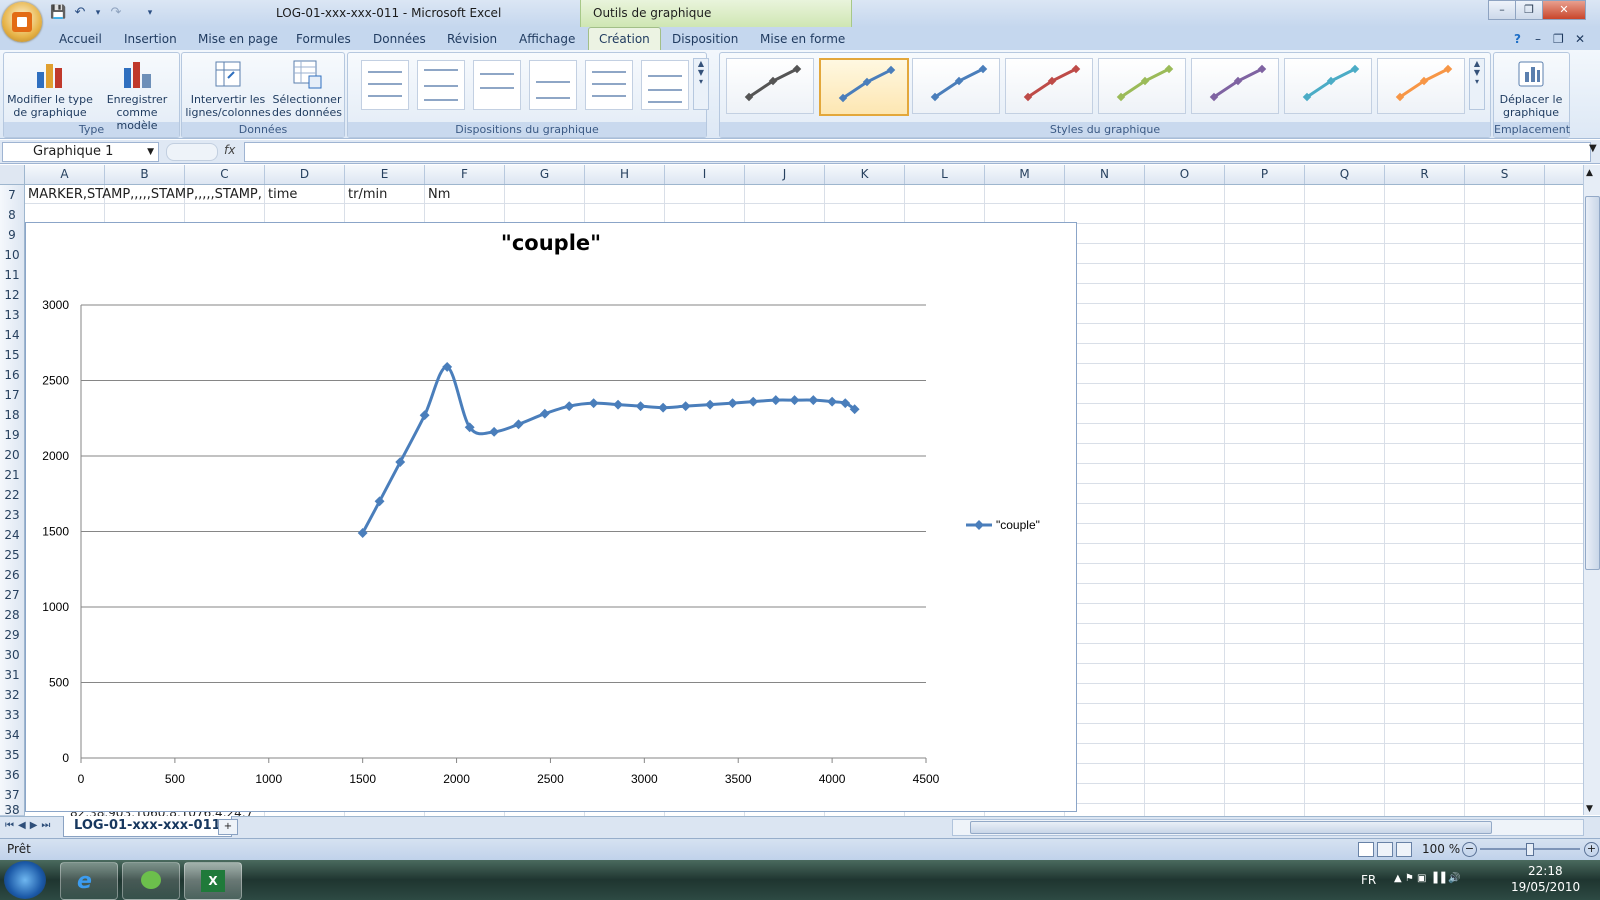  Describe the element at coordinates (25, 880) in the screenshot. I see `start-button` at that location.